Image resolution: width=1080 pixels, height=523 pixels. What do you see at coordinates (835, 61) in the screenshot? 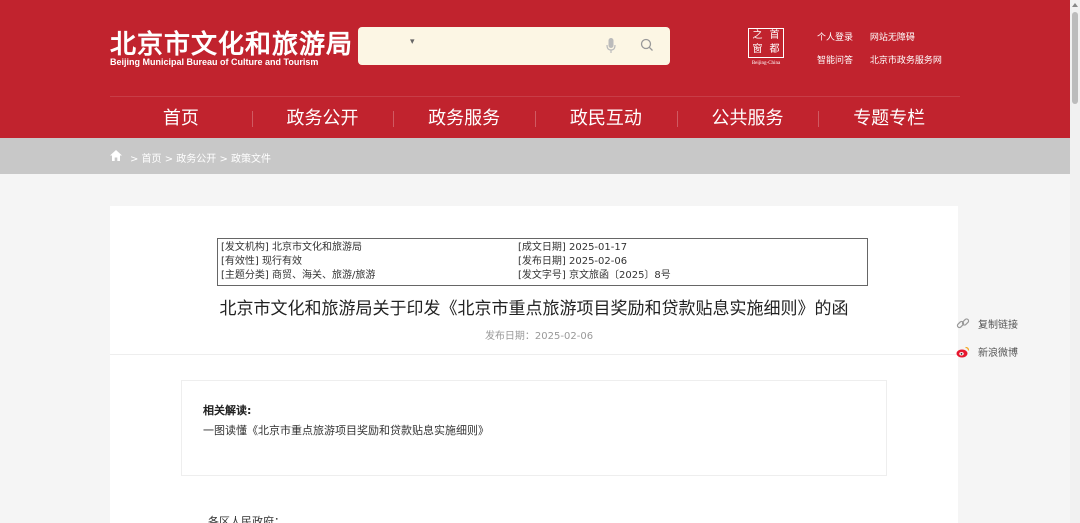
I see `smart-qa-link: 智能问答` at bounding box center [835, 61].